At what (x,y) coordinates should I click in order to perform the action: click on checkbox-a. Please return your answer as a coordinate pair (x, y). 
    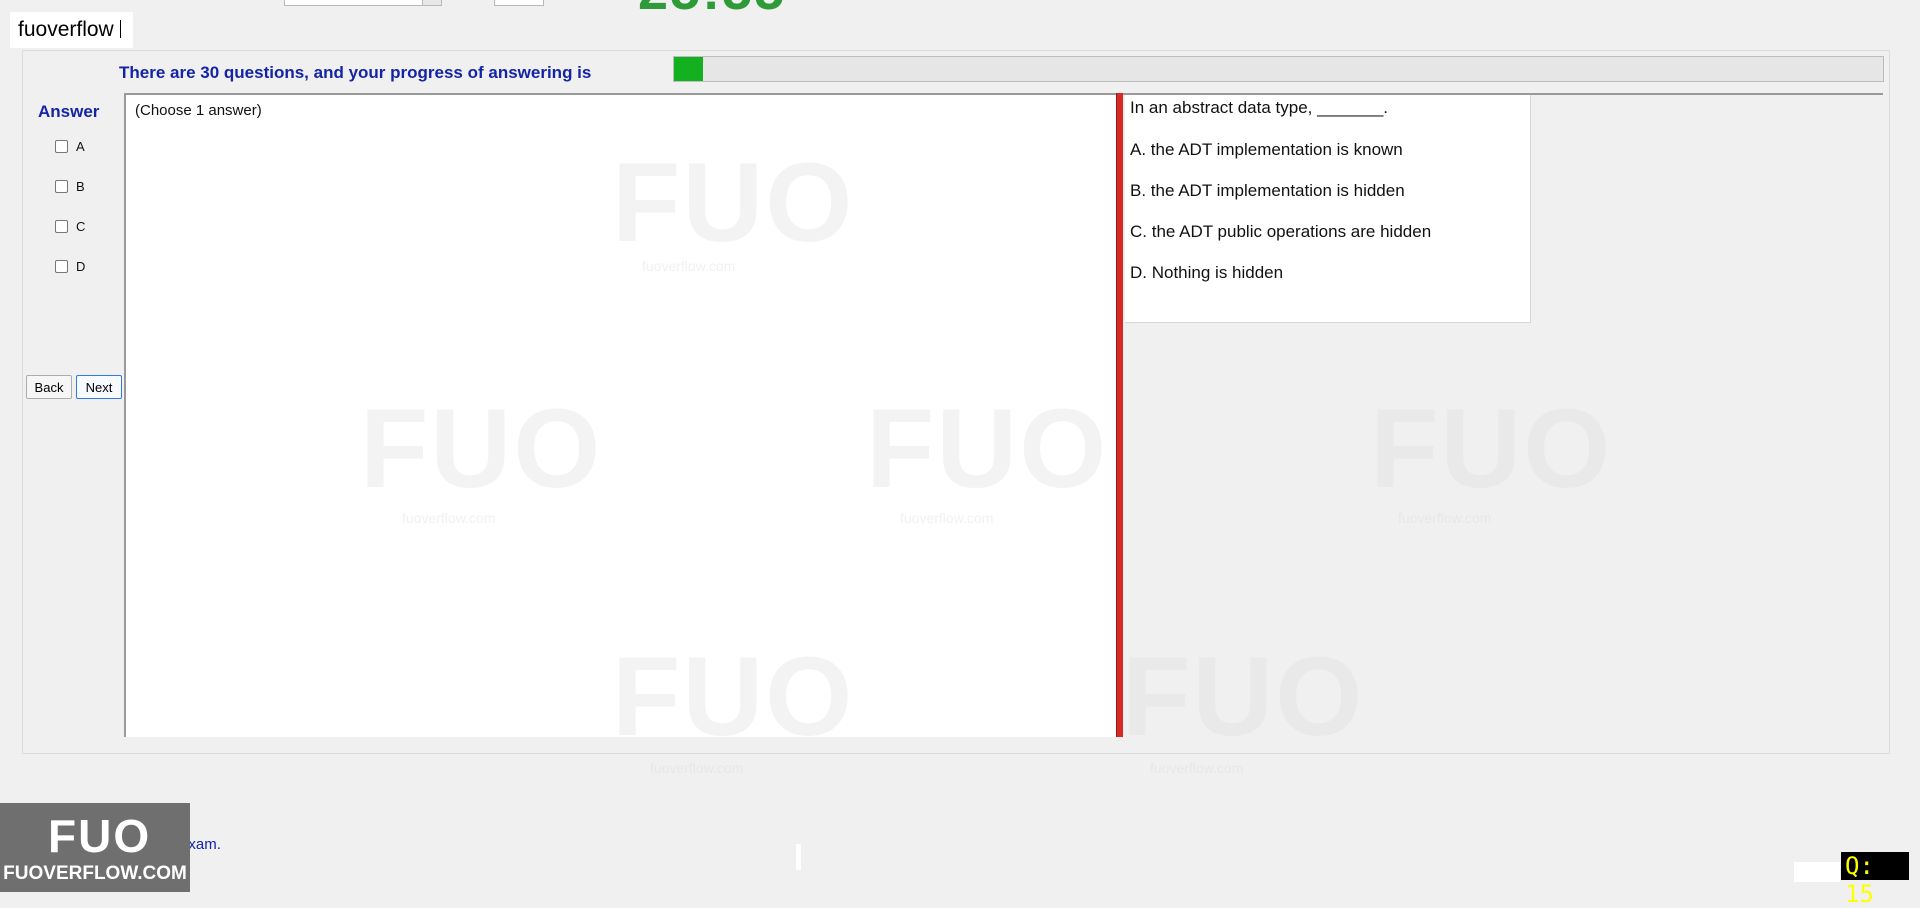
    Looking at the image, I should click on (61, 146).